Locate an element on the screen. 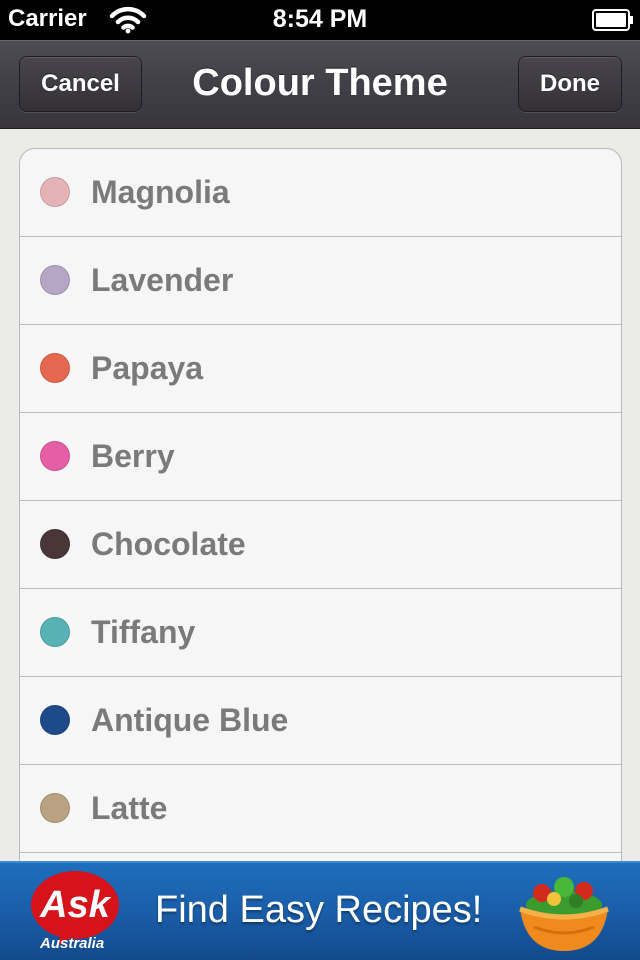 The width and height of the screenshot is (640, 960). ask-logo-subtext: Australia is located at coordinates (72, 943).